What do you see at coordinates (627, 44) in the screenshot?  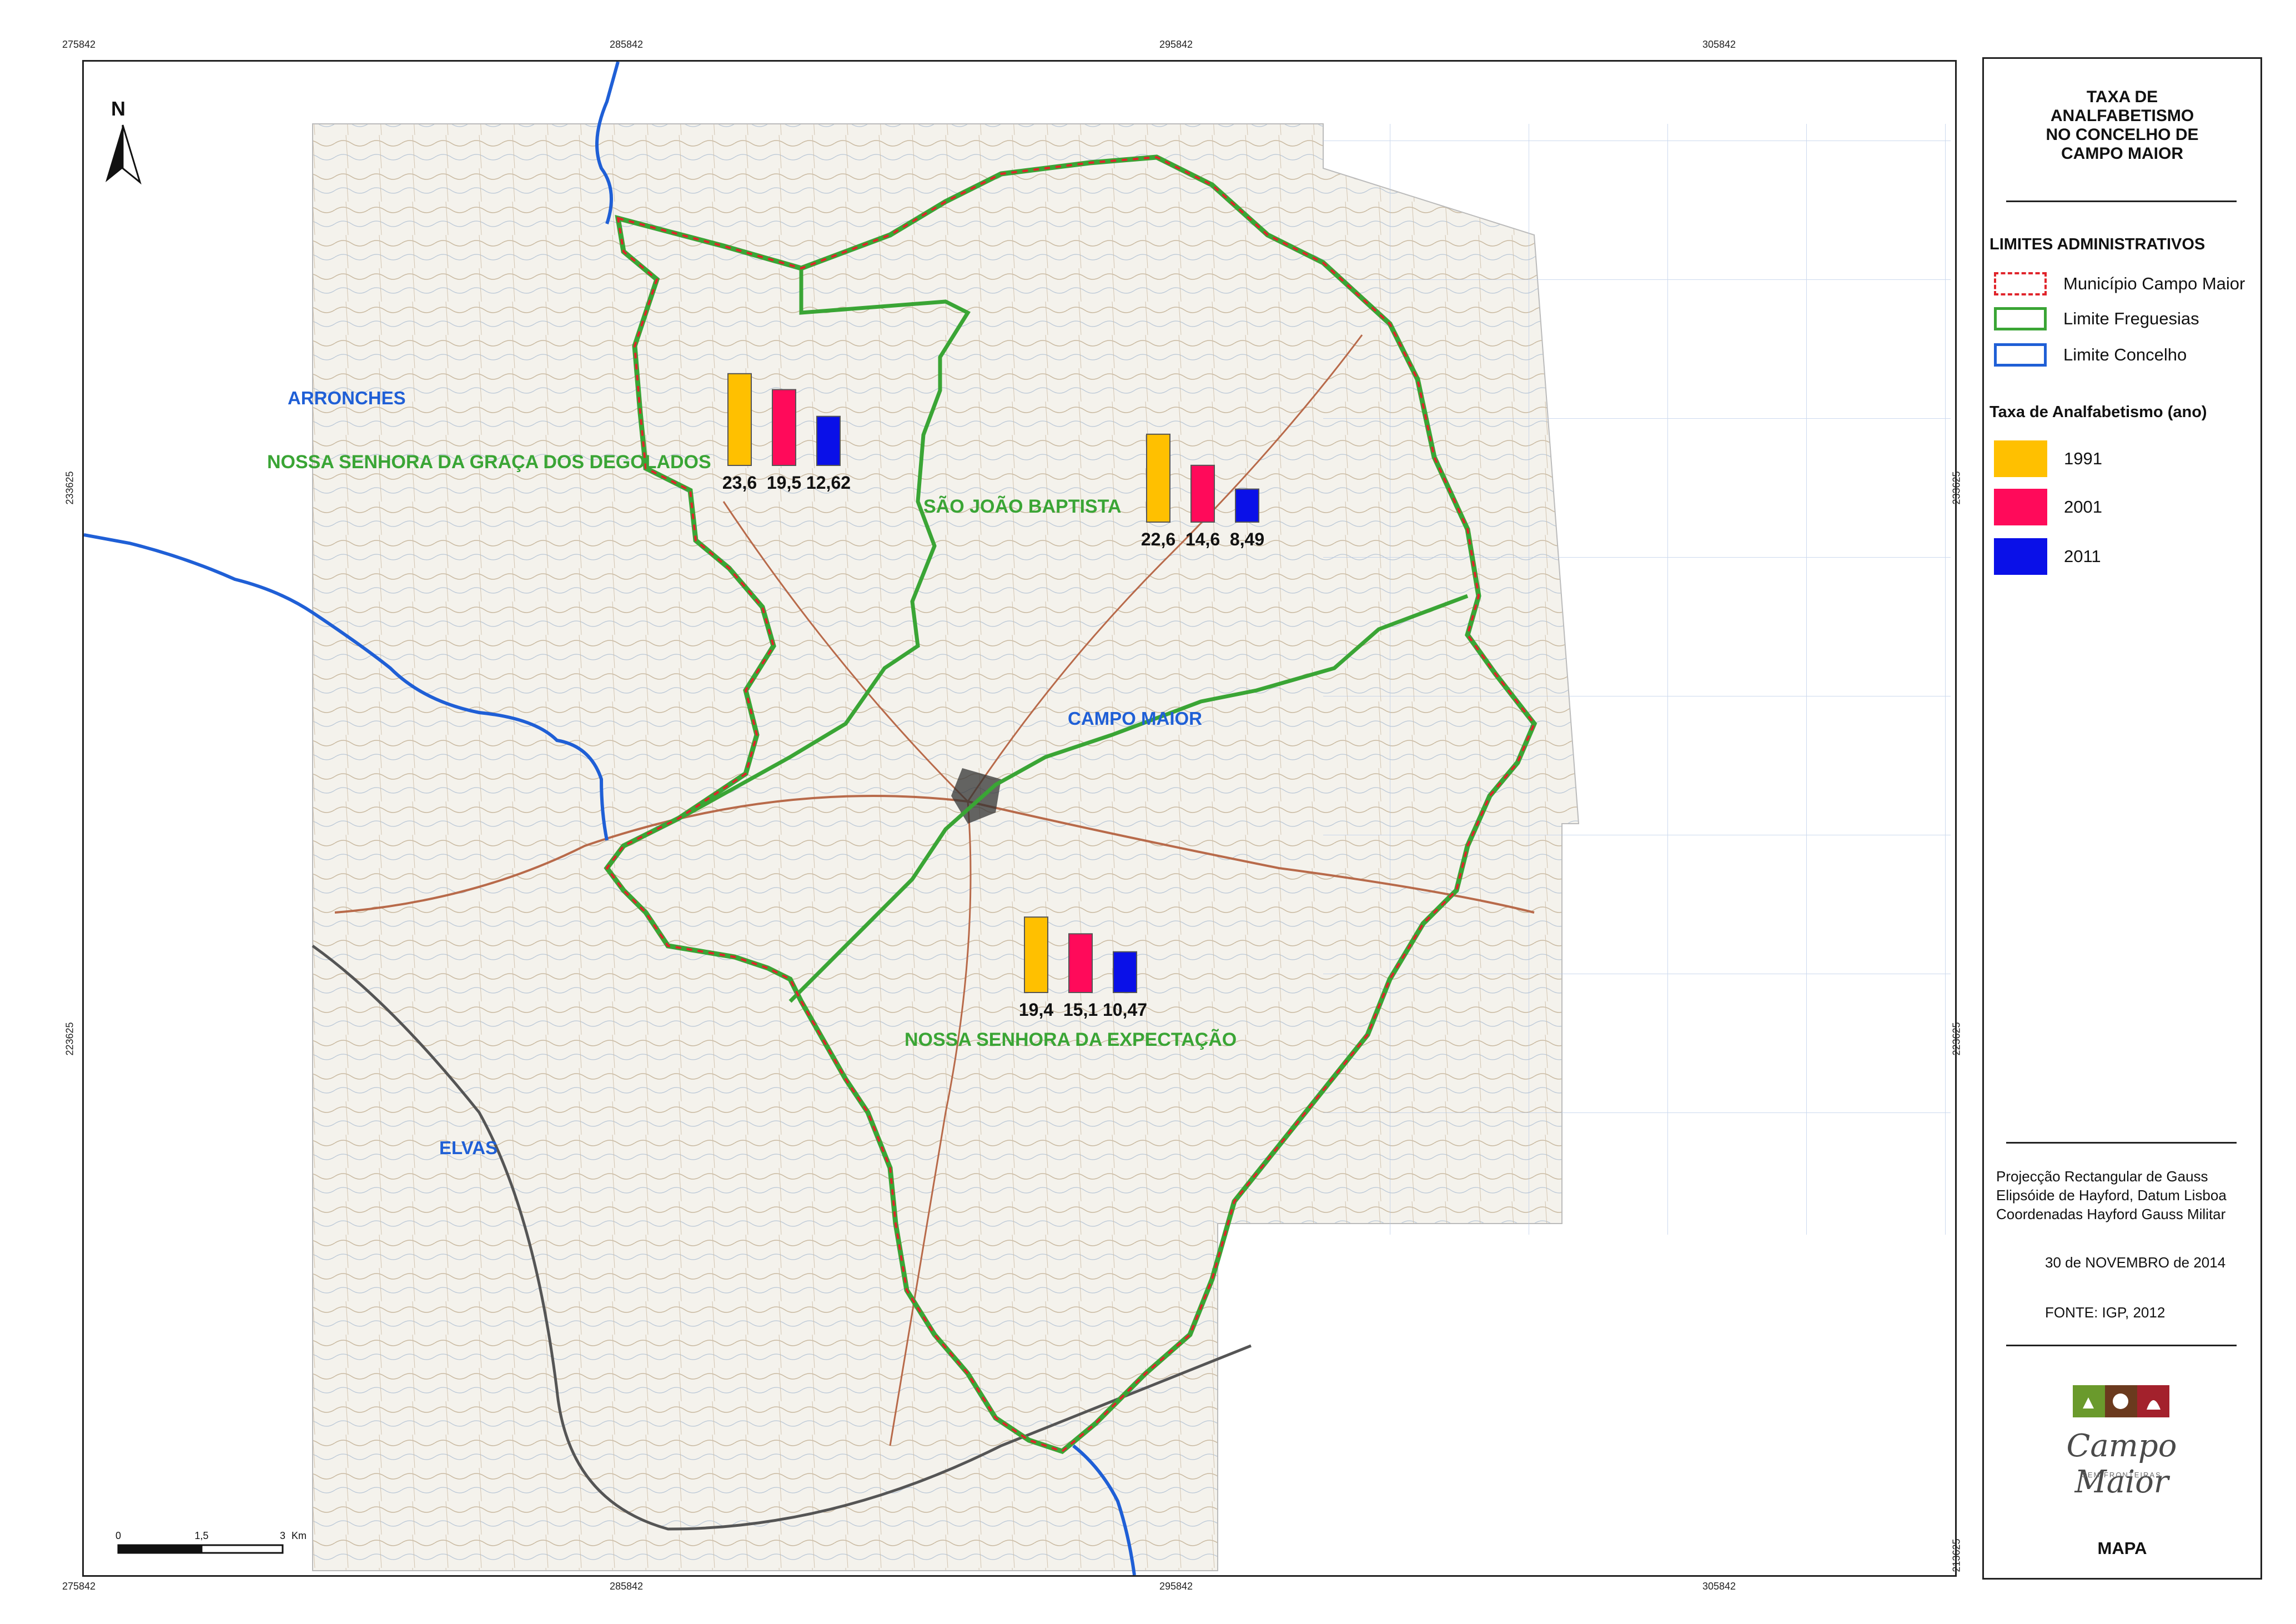 I see `coord-top-2: 285842` at bounding box center [627, 44].